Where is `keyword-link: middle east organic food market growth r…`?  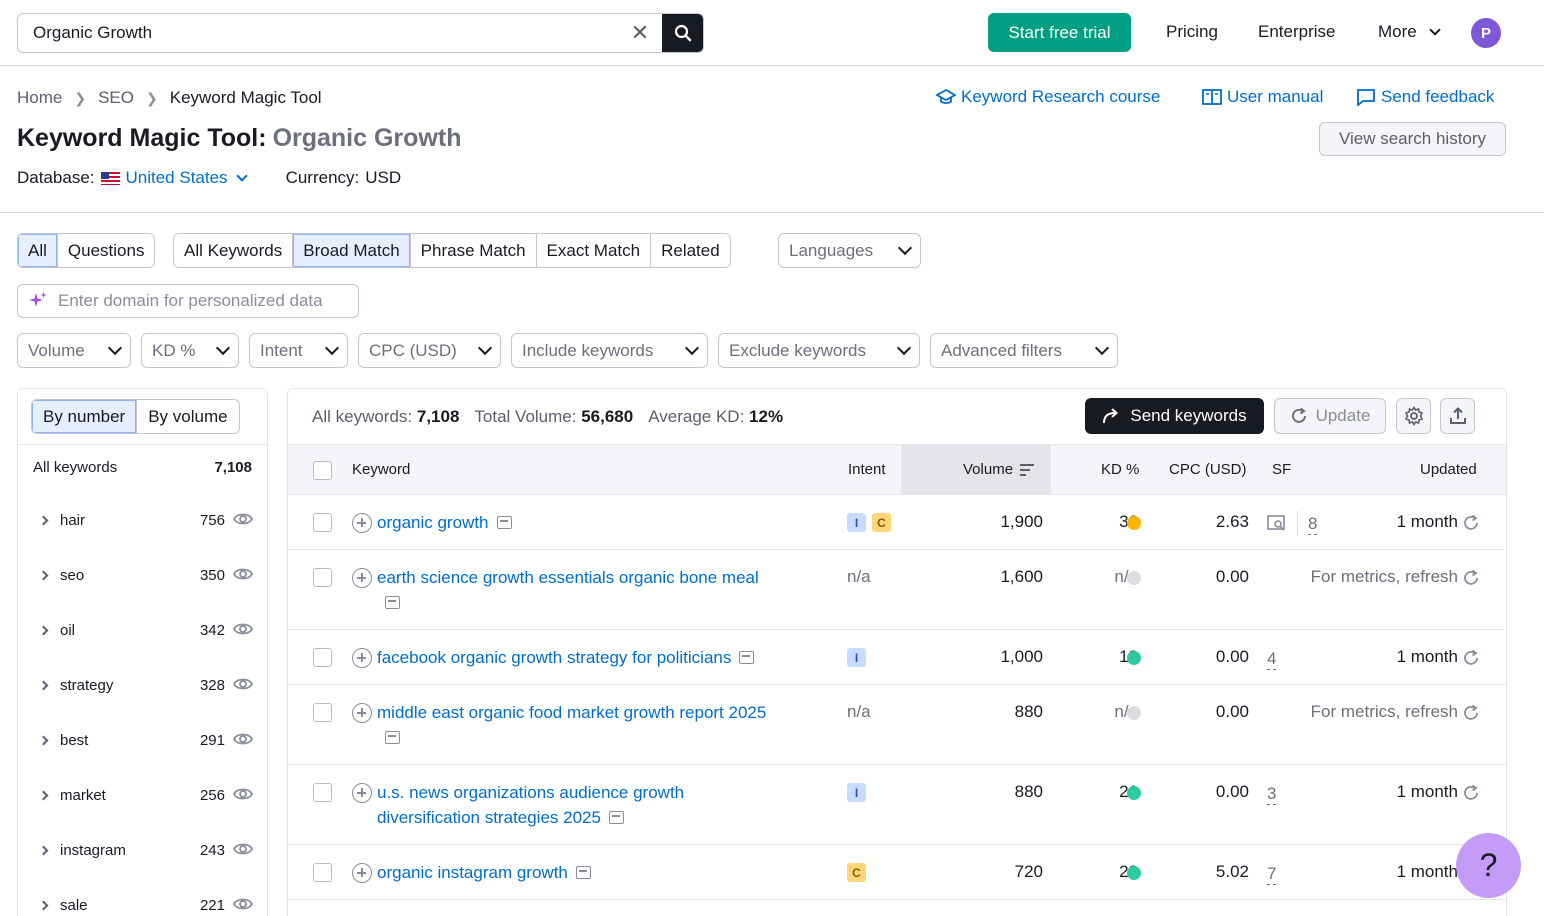
keyword-link: middle east organic food market growth r… is located at coordinates (577, 725).